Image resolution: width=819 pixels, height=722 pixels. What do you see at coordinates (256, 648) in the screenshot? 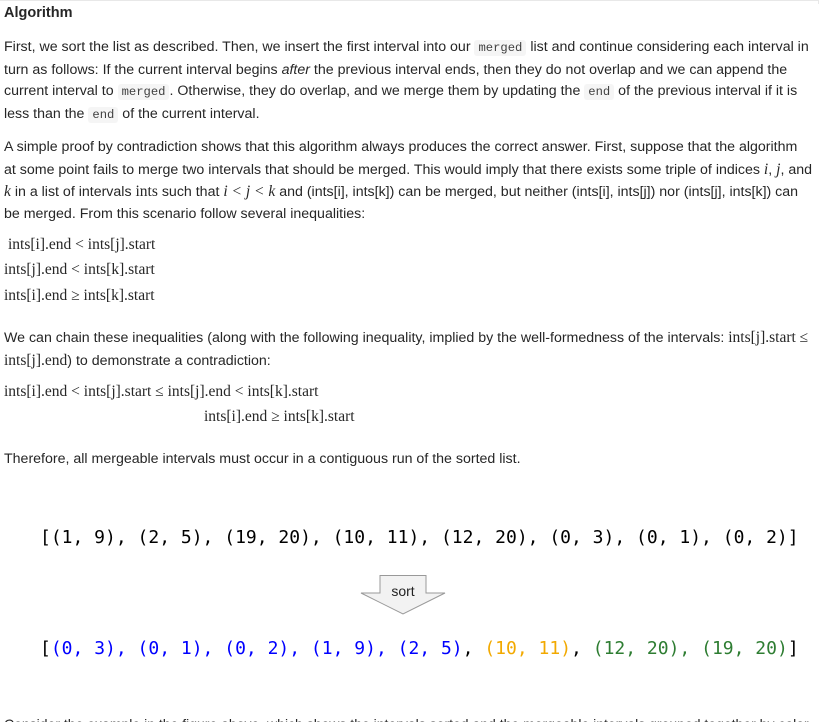
I see `merged-group-blue: (0, 3), (0, 1), (0, 2), (1, 9), (2, 5)` at bounding box center [256, 648].